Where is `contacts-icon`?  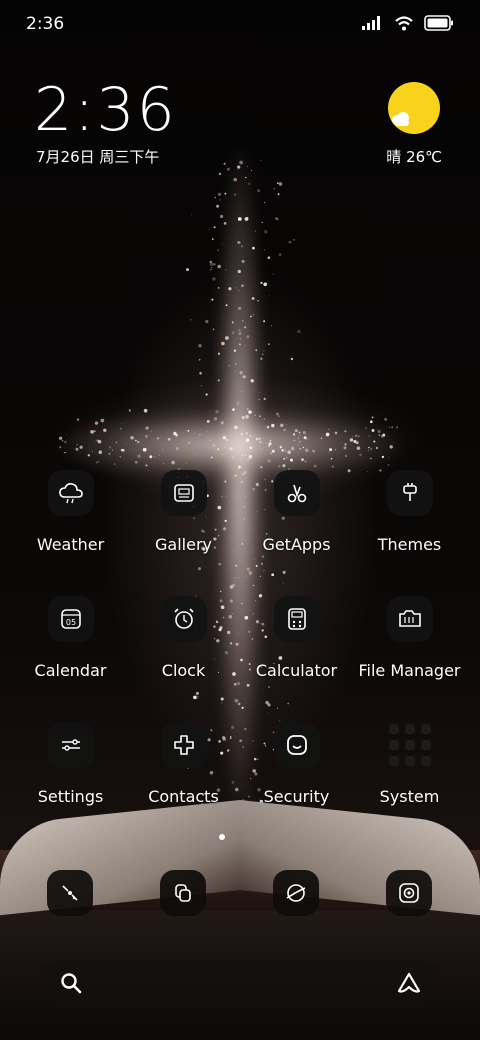
contacts-icon is located at coordinates (183, 745).